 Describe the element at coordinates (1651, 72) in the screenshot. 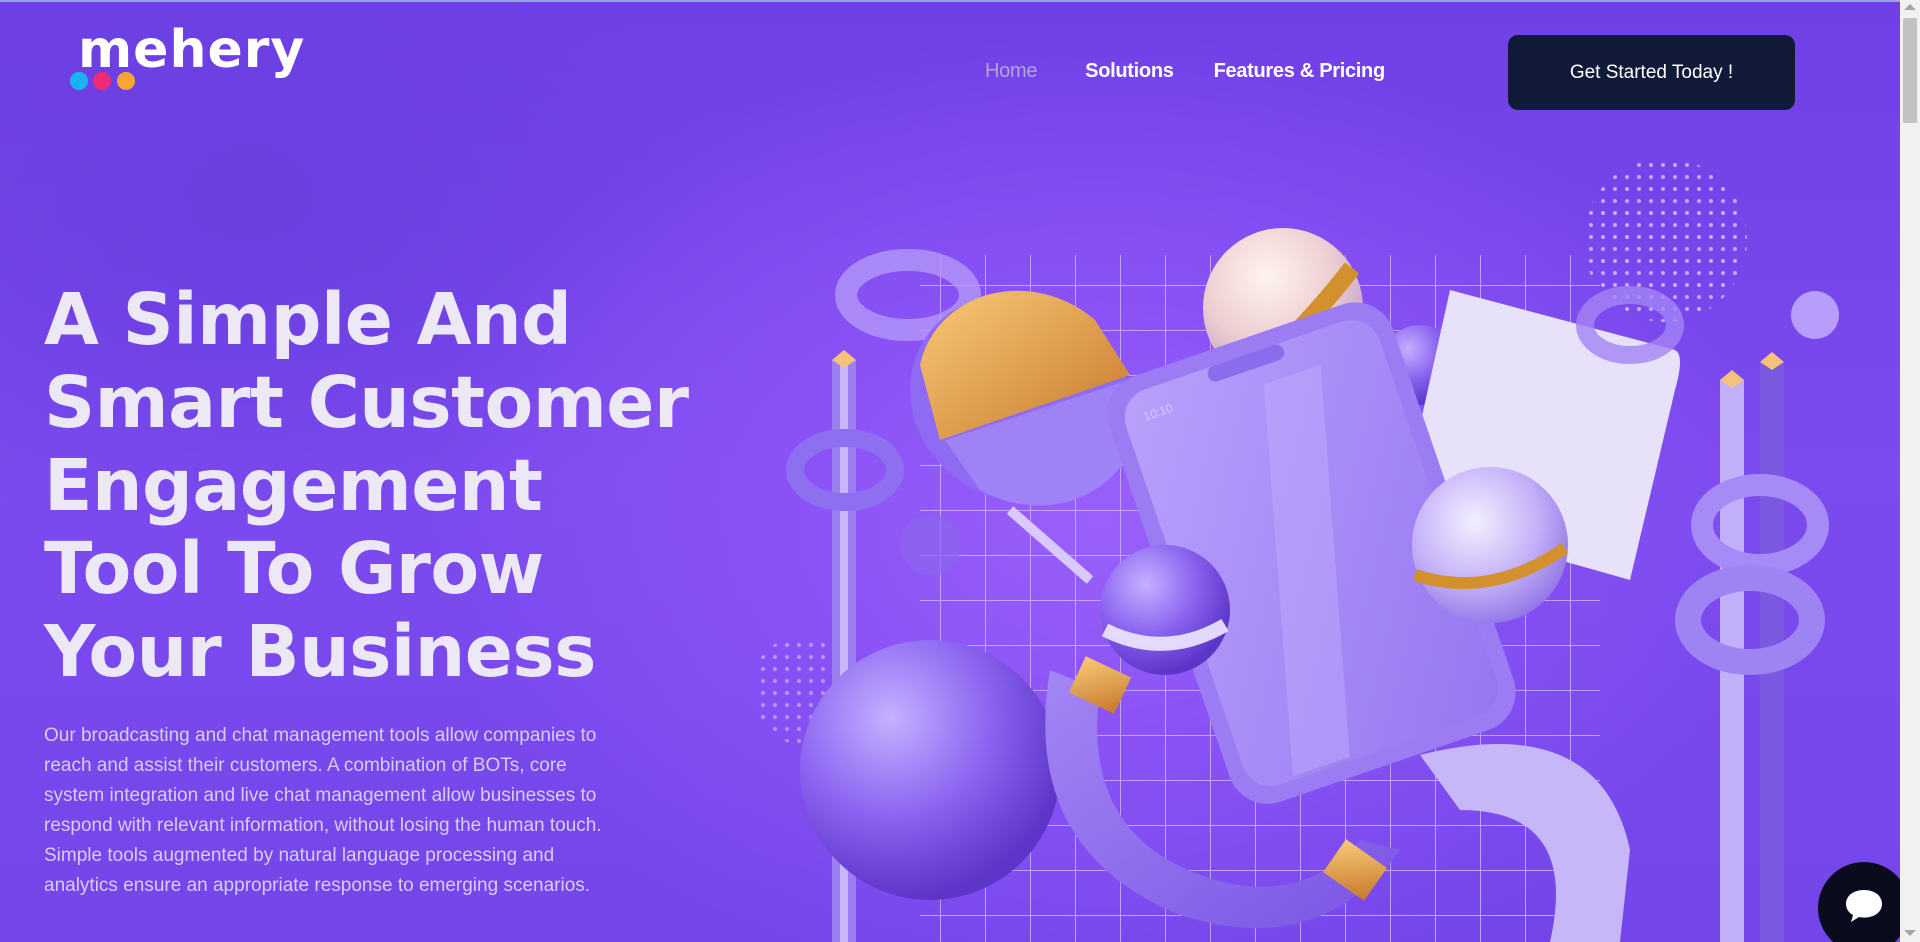

I see `get-started-button: Get Started Today !` at that location.